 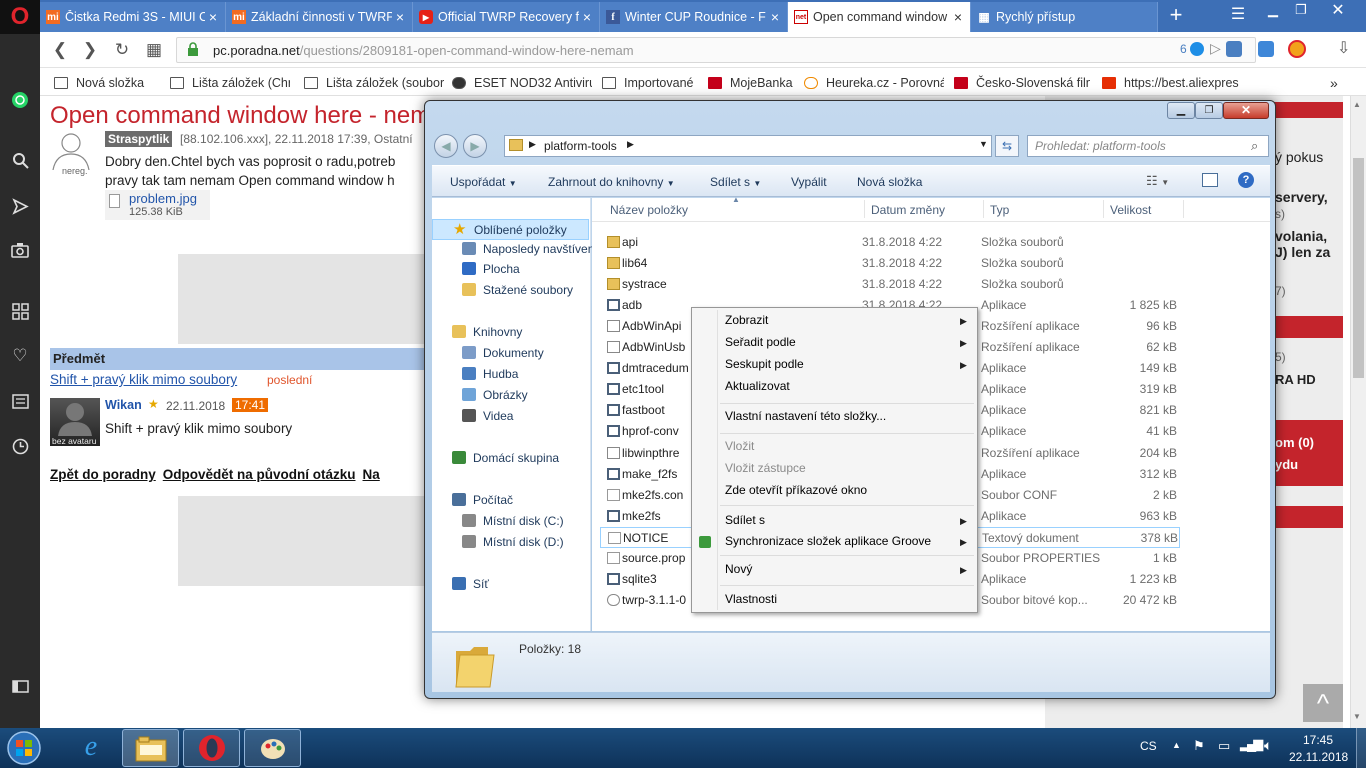 I want to click on file-row: lib64 31.8.2018 4:22 Složka souborů, so click(x=890, y=263).